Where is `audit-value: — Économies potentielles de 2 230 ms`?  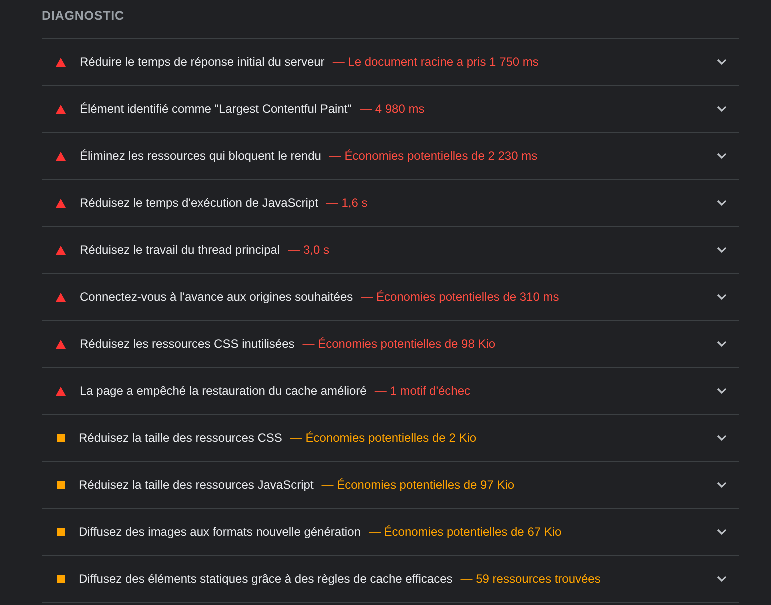 audit-value: — Économies potentielles de 2 230 ms is located at coordinates (433, 156).